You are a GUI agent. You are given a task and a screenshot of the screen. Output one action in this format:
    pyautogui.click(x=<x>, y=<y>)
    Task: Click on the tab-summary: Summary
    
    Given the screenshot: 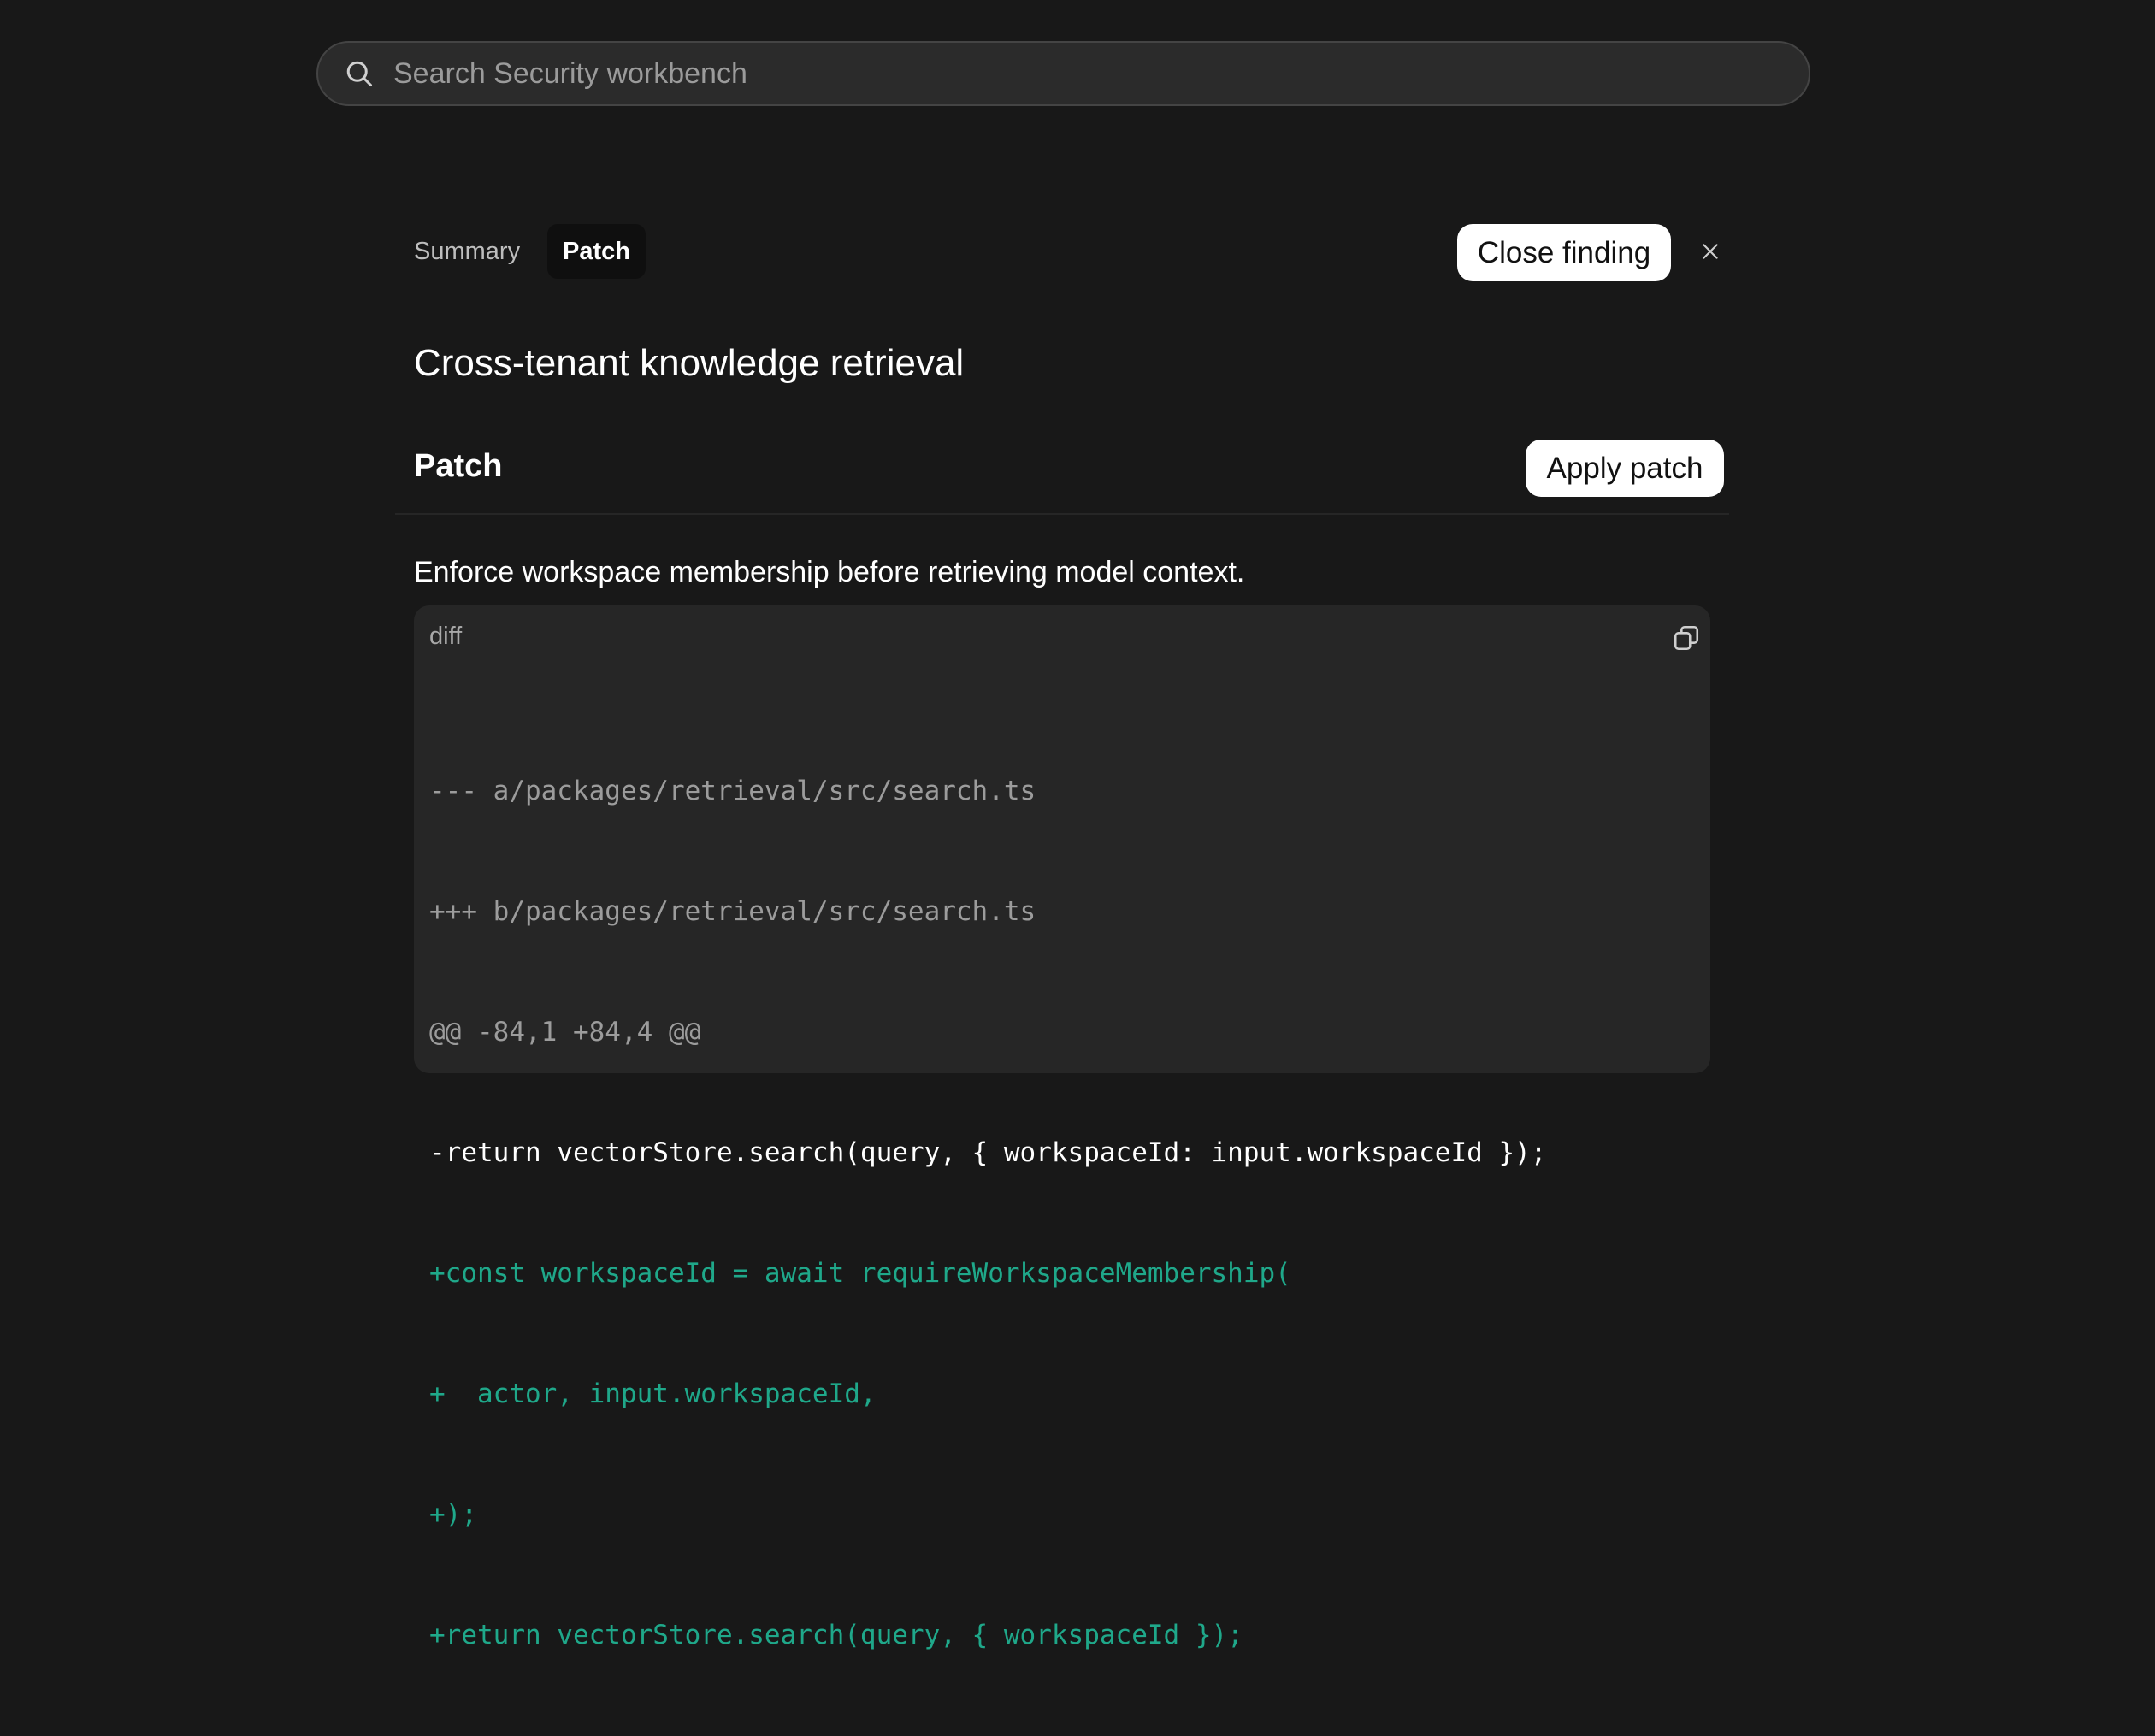 What is the action you would take?
    pyautogui.click(x=467, y=252)
    